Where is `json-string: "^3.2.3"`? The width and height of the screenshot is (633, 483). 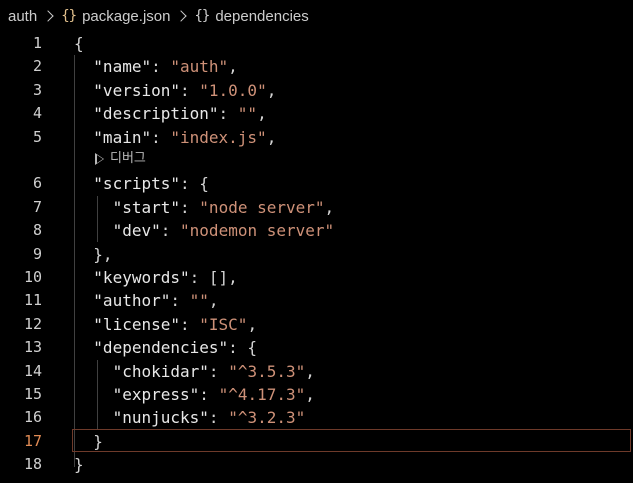
json-string: "^3.2.3" is located at coordinates (267, 418).